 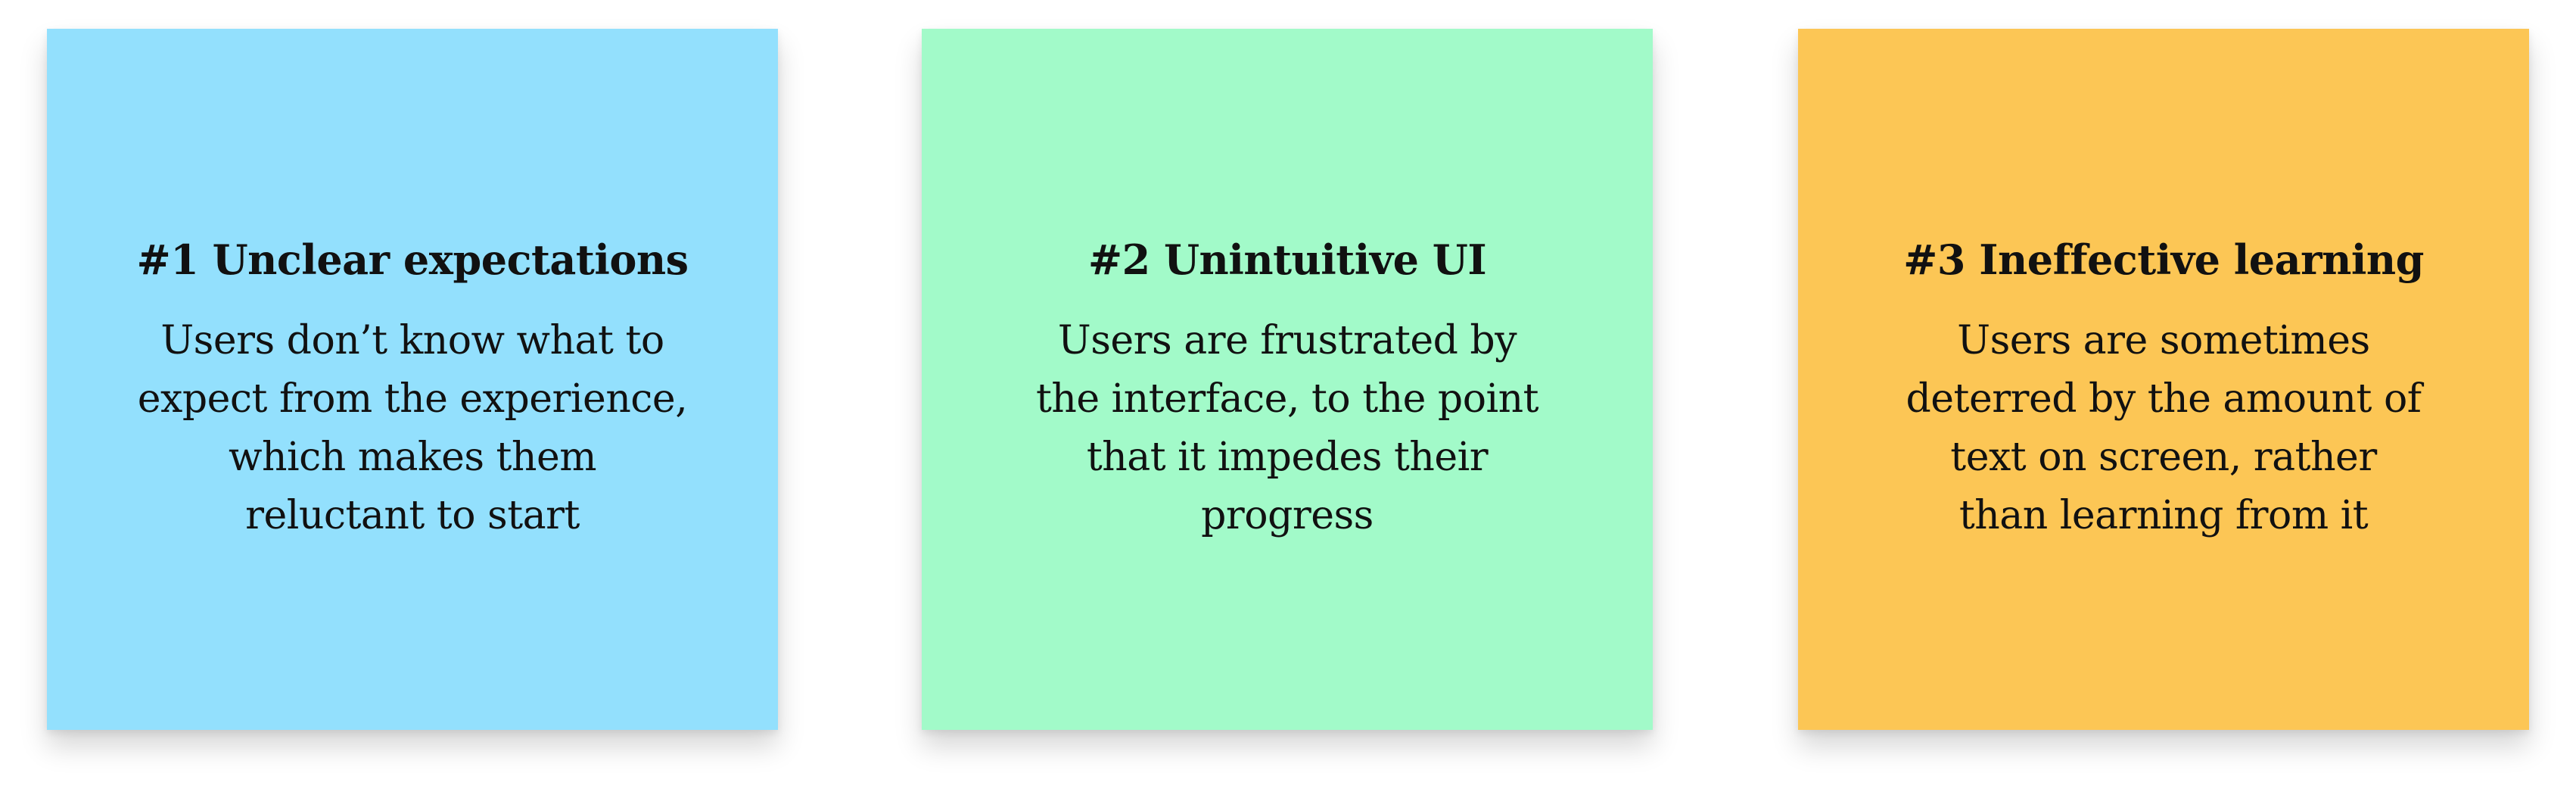 I want to click on note-body-line: Users are frustrated by, so click(x=1287, y=340).